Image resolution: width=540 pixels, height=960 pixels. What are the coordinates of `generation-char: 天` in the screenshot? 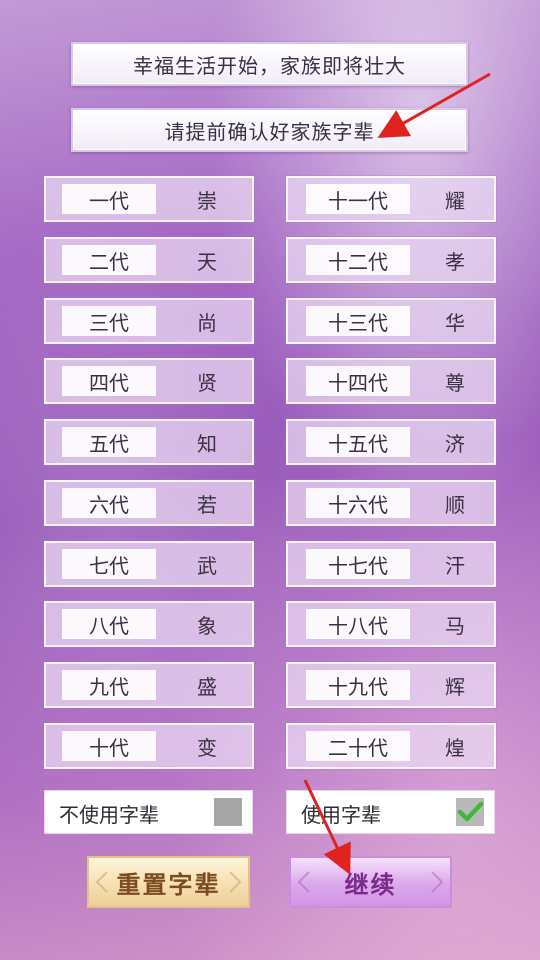 It's located at (207, 261).